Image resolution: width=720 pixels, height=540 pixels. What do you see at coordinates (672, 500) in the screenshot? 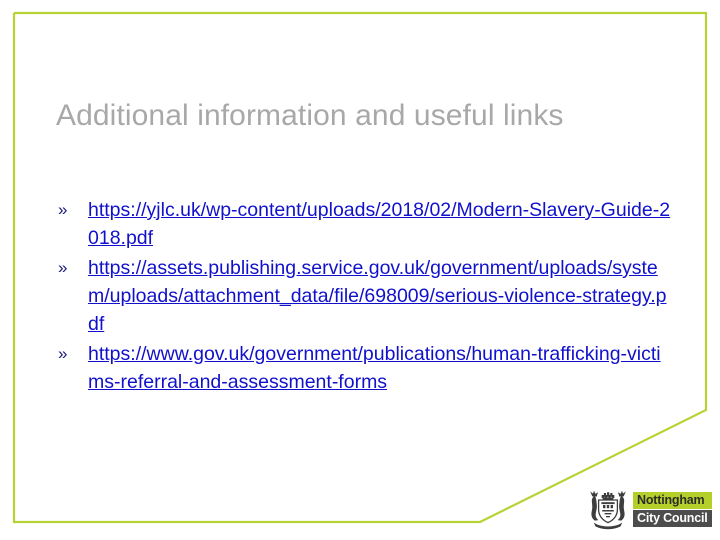
I see `logo-text-nottingham: Nottingham` at bounding box center [672, 500].